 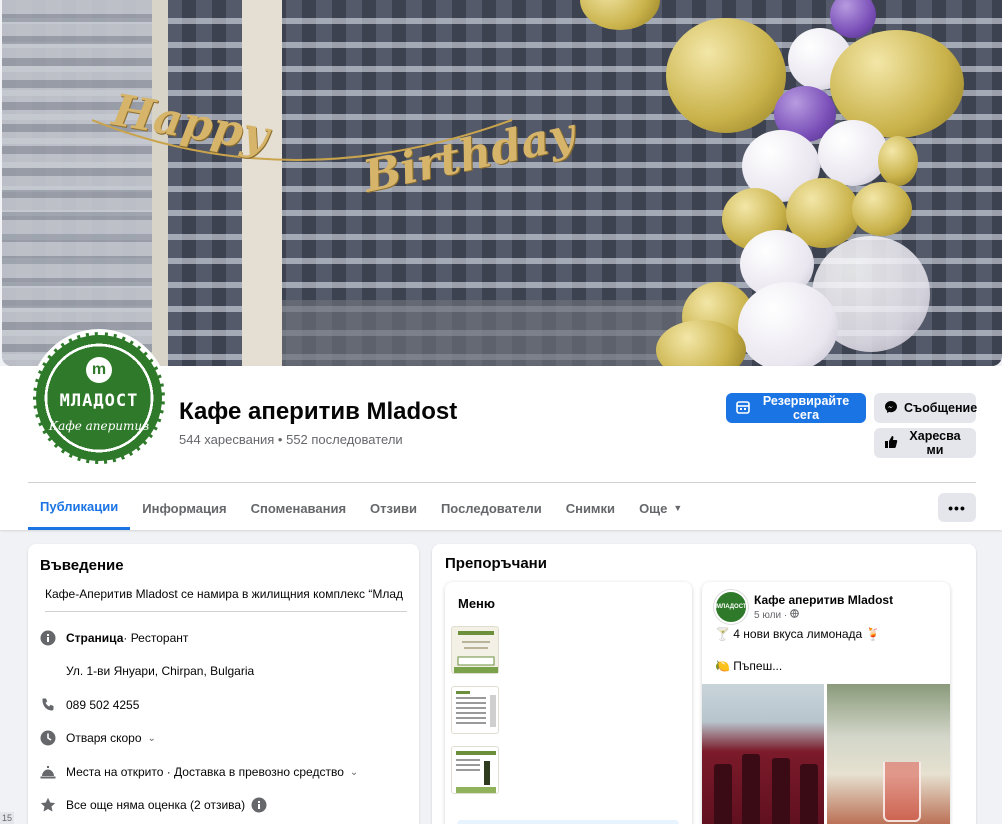 I want to click on post-author-name: Кафе аперитив Mladost, so click(x=823, y=600).